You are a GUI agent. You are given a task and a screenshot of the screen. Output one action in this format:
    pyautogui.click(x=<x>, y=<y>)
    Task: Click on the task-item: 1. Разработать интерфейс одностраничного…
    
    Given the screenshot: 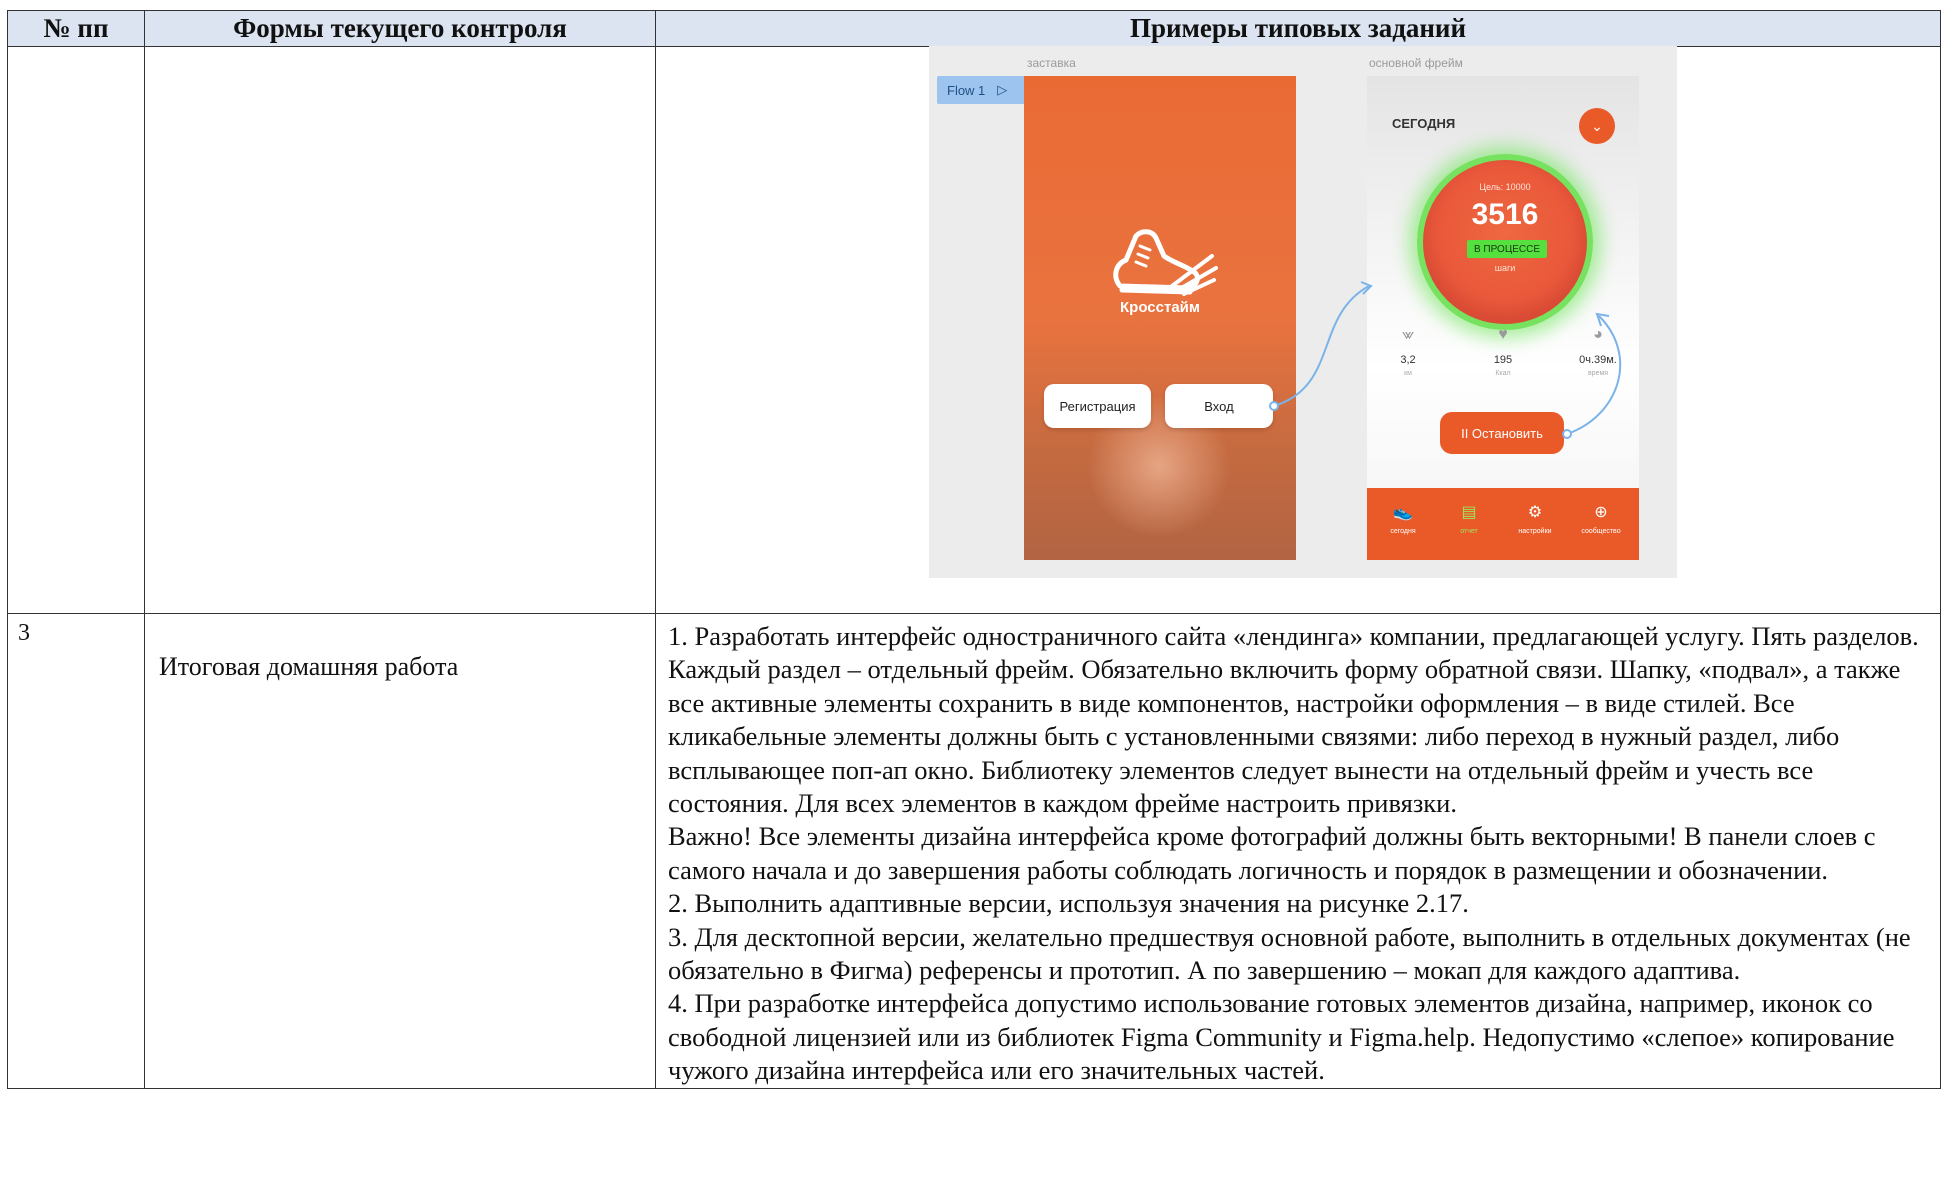 What is the action you would take?
    pyautogui.click(x=1293, y=720)
    